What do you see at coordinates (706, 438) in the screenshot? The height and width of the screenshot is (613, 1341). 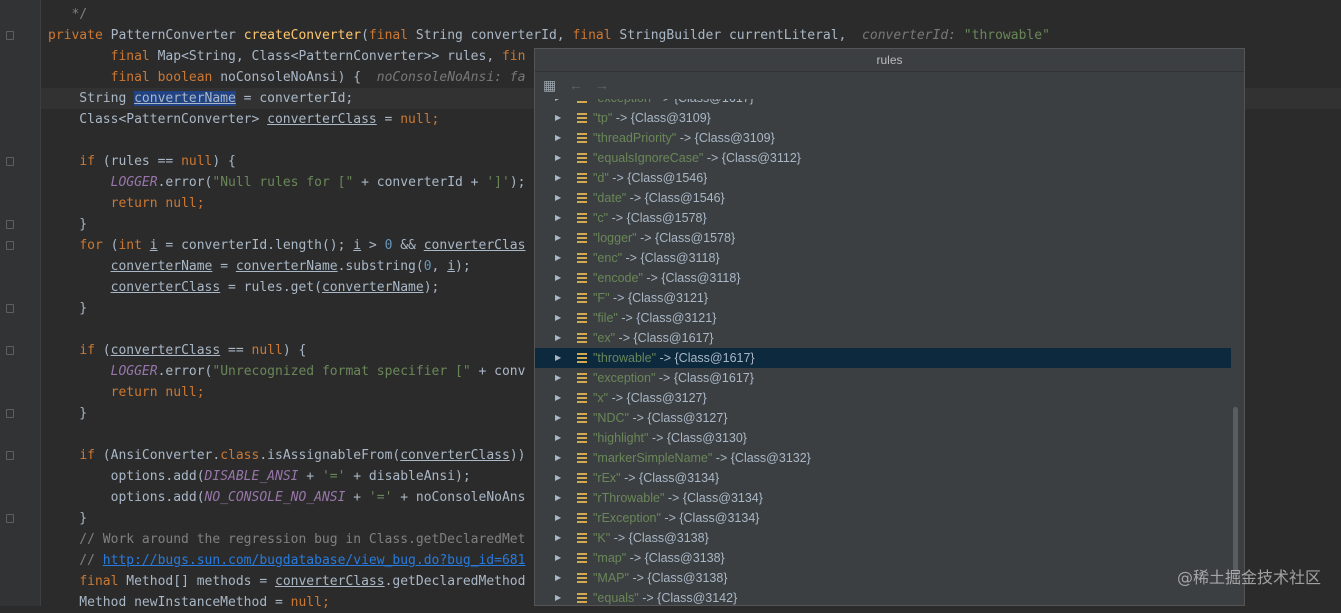 I see `entry-value: {Class@3130}` at bounding box center [706, 438].